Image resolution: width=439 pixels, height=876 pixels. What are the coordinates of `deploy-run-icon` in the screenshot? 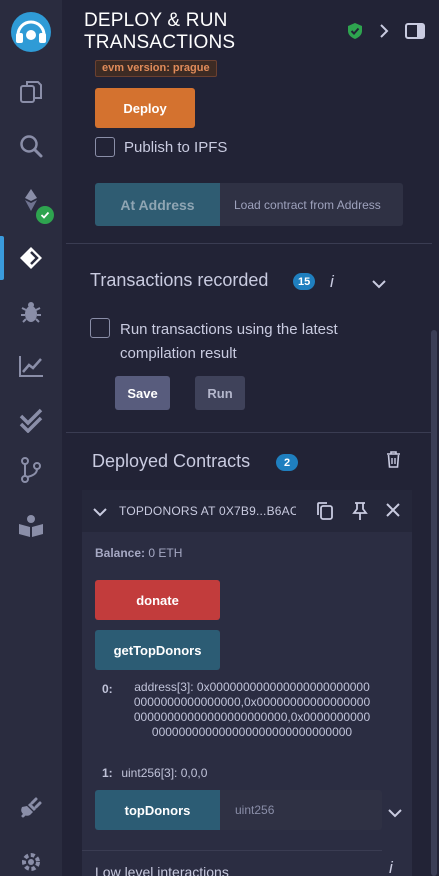 It's located at (31, 258).